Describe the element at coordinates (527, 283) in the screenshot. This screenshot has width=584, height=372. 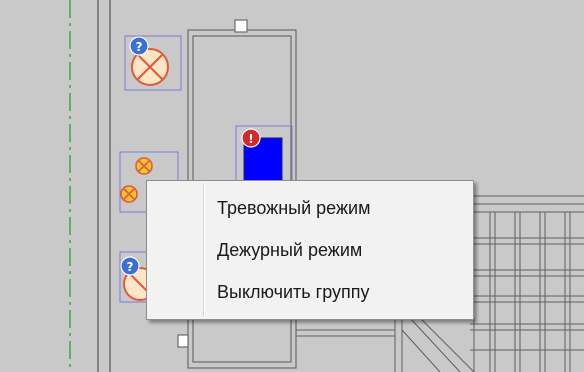
I see `right-structure` at that location.